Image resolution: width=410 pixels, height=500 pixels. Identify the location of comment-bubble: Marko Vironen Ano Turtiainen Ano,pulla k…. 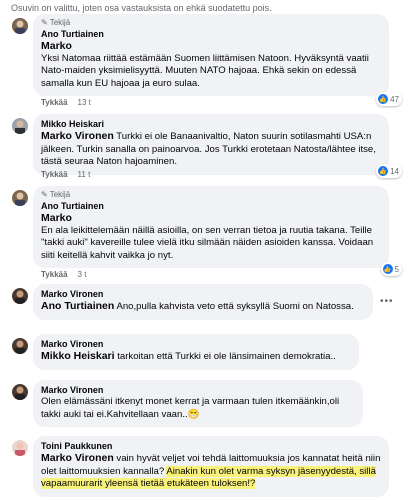
(203, 302).